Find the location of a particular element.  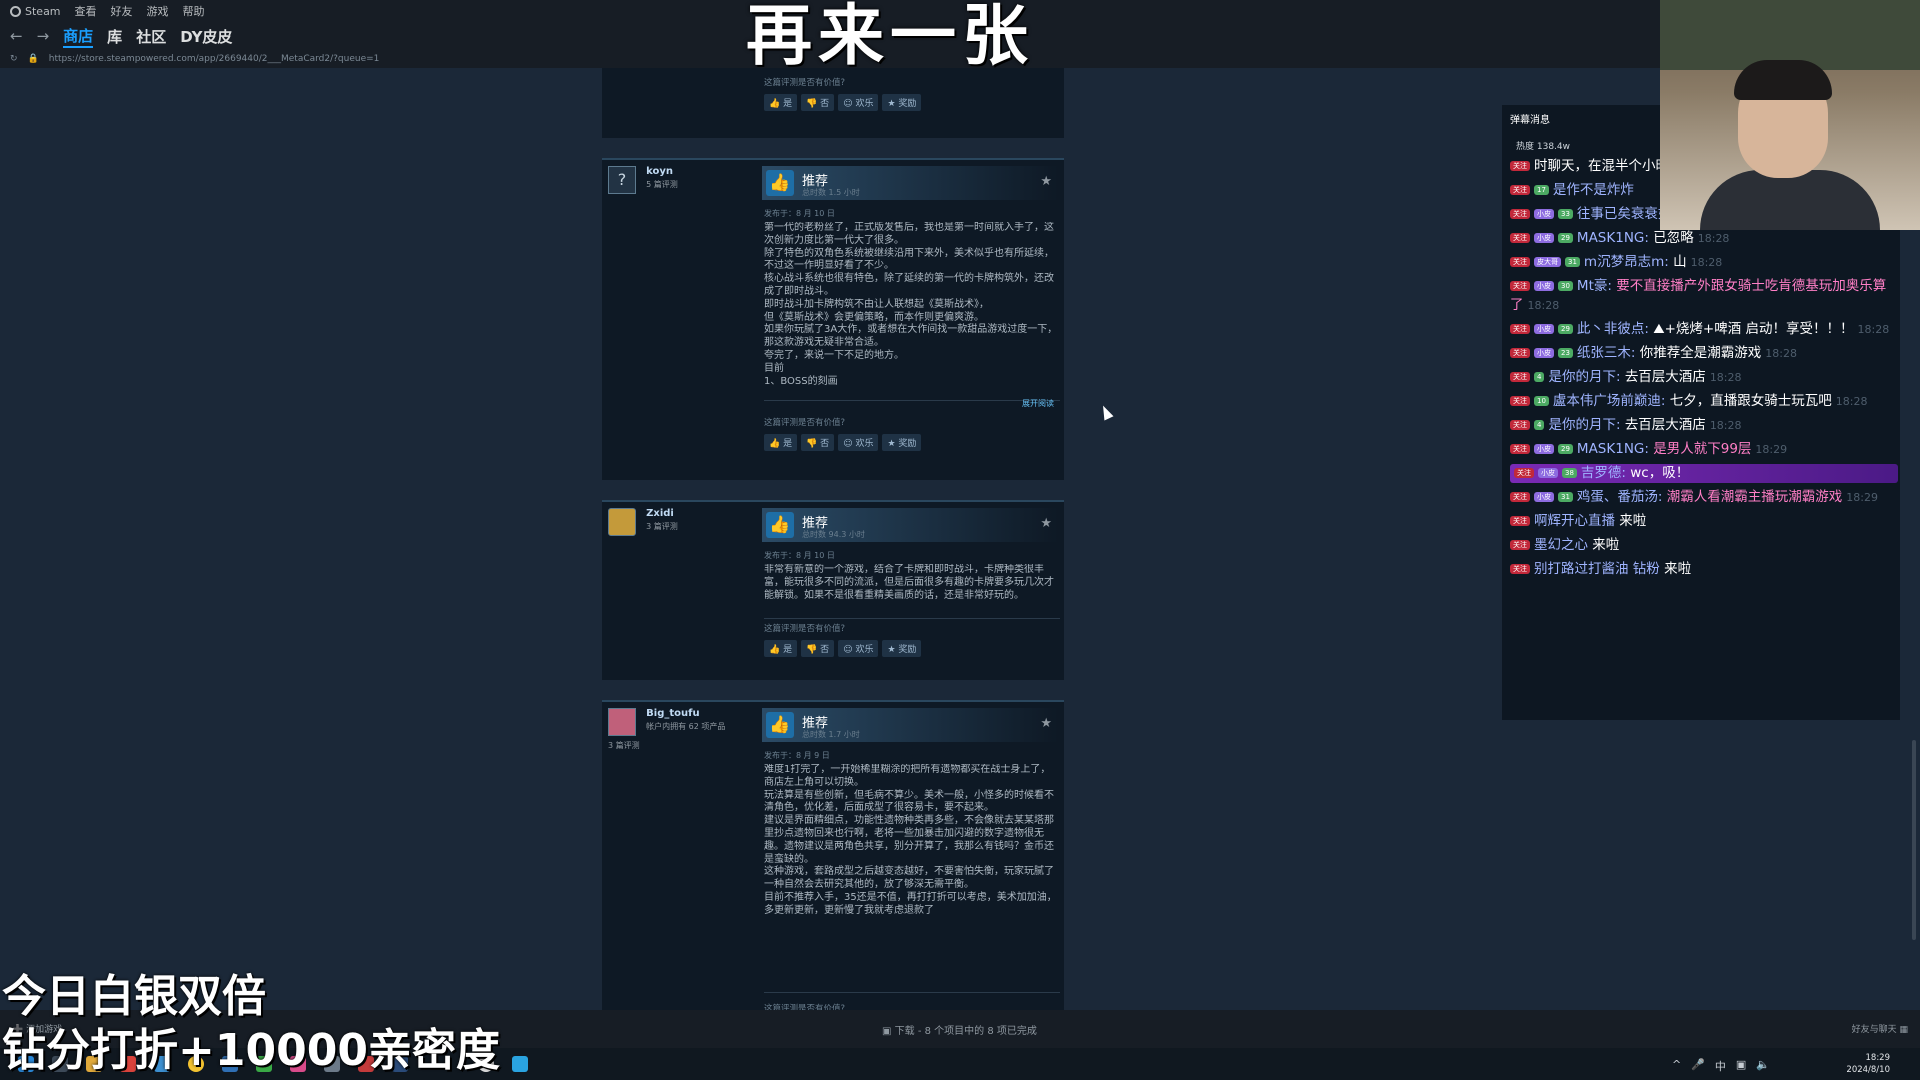

ime-icon: 中 is located at coordinates (1720, 1066).